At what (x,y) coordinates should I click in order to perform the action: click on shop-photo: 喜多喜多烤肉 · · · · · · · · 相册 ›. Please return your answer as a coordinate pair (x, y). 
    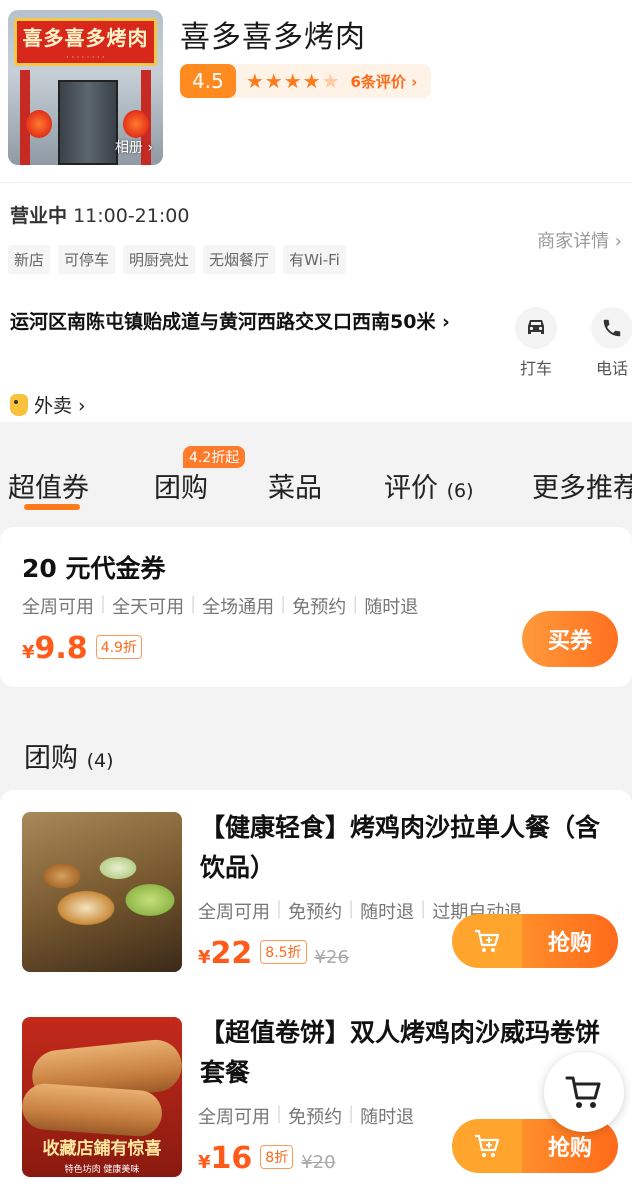
    Looking at the image, I should click on (85, 87).